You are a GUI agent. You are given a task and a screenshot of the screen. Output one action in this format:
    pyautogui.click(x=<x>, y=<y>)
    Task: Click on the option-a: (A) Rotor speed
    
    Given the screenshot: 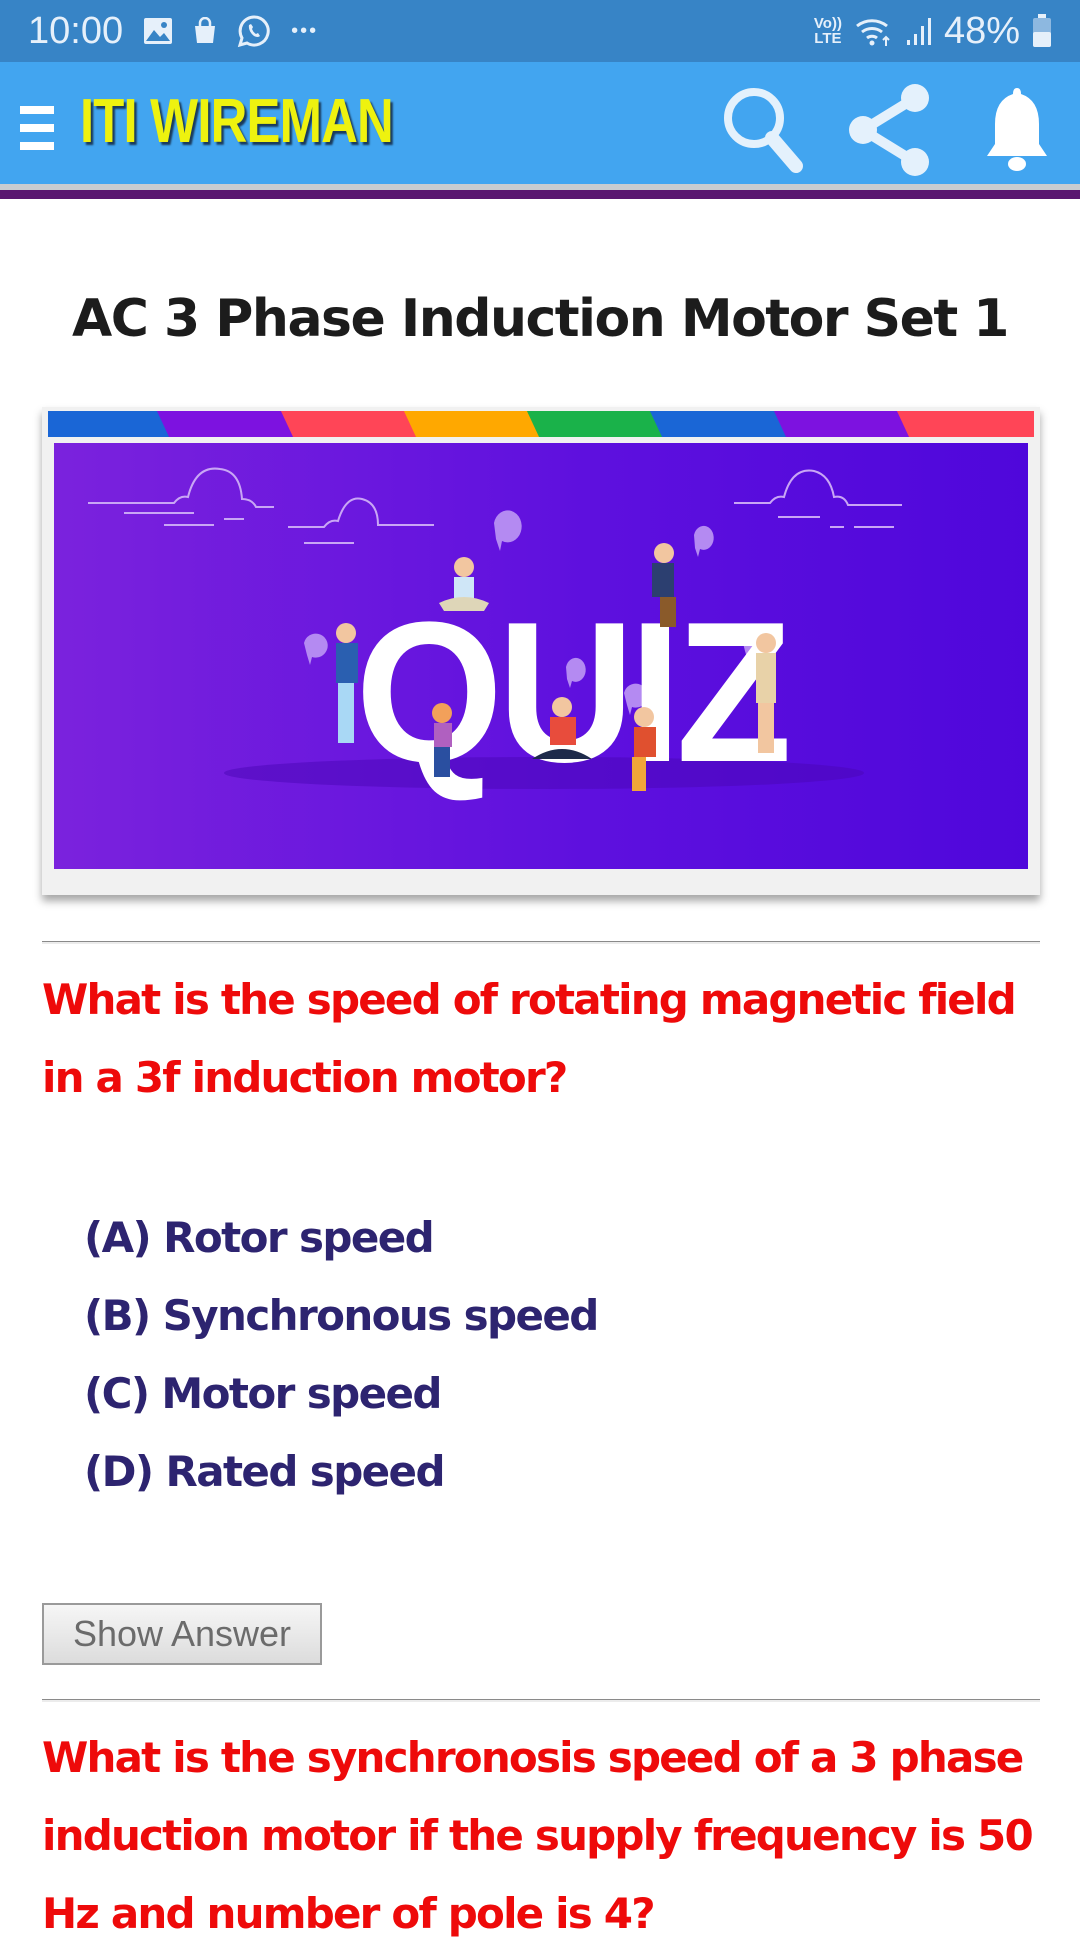 What is the action you would take?
    pyautogui.click(x=341, y=1238)
    